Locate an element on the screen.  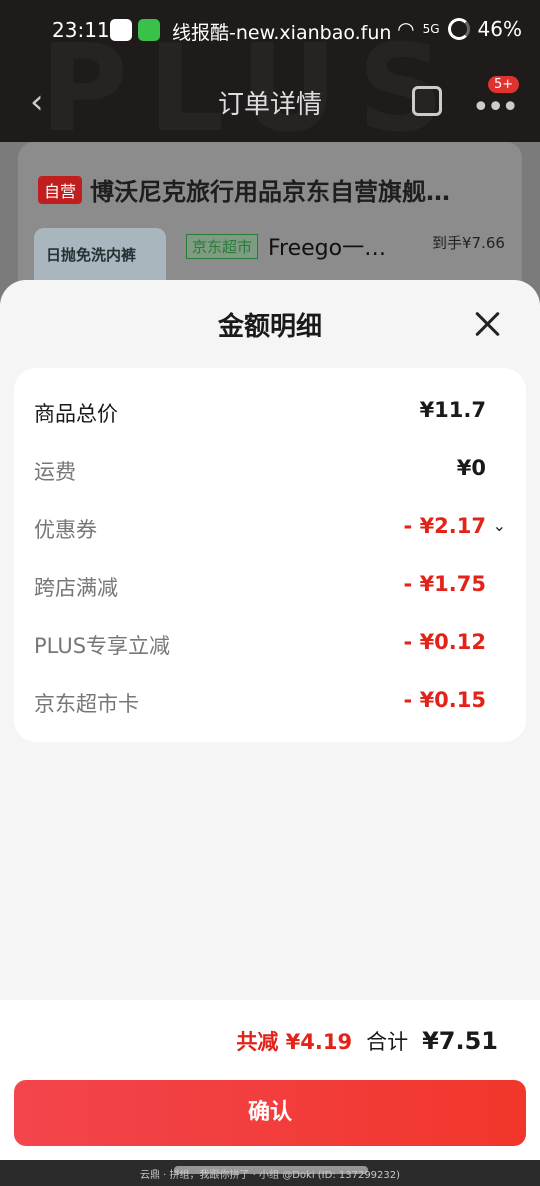
row-cross-store-discount: 跨店满减 - ¥1.75 is located at coordinates (270, 585).